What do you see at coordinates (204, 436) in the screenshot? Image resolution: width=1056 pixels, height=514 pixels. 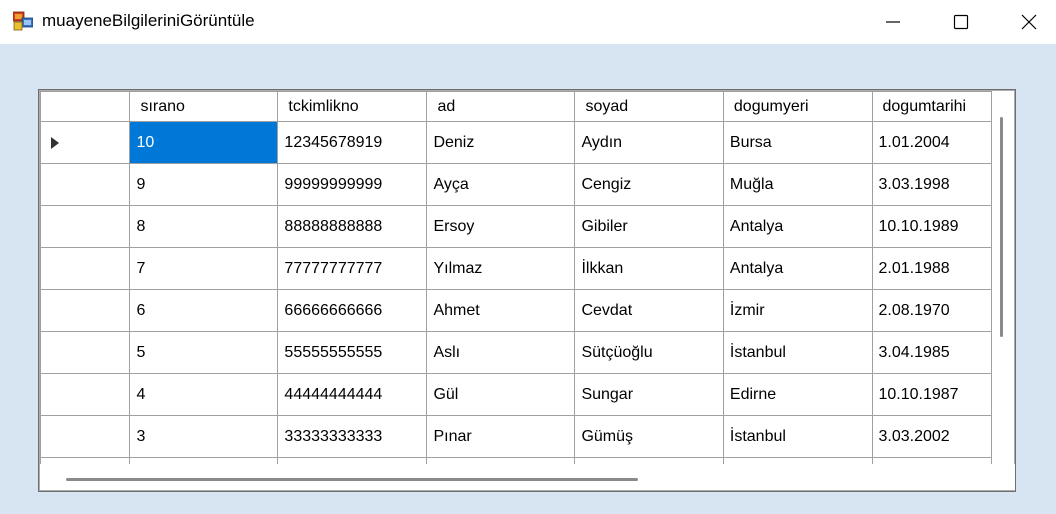 I see `grid-cell: 3` at bounding box center [204, 436].